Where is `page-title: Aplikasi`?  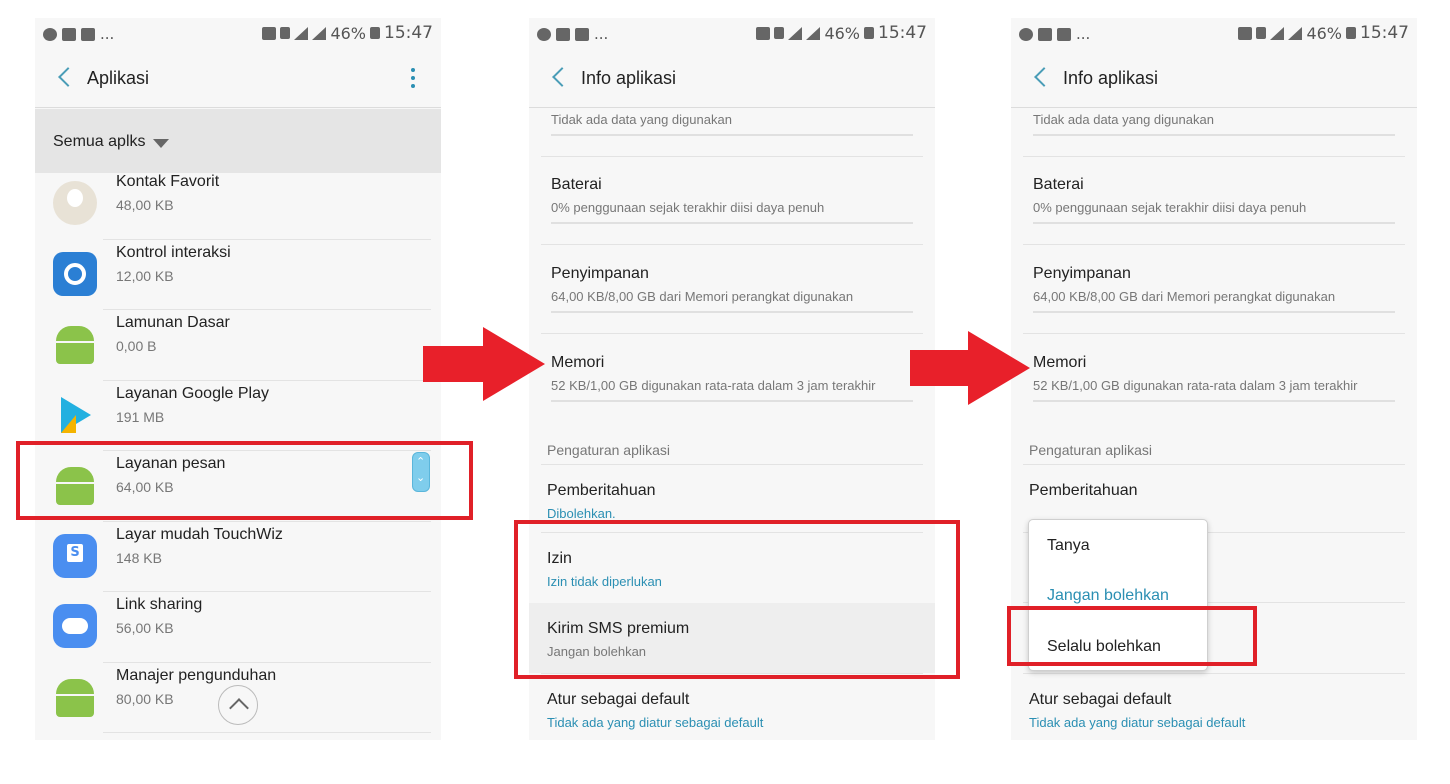
page-title: Aplikasi is located at coordinates (118, 78).